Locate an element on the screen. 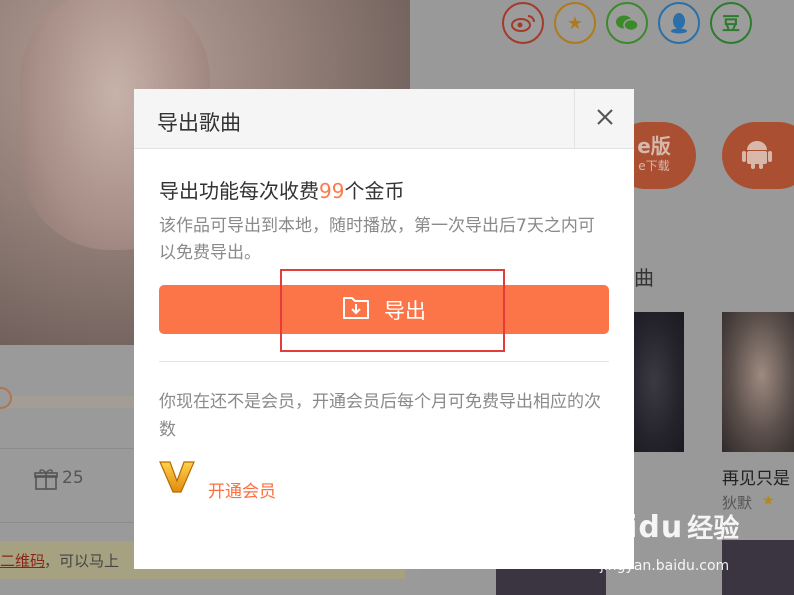 The image size is (794, 595). annotation-highlight-box is located at coordinates (392, 310).